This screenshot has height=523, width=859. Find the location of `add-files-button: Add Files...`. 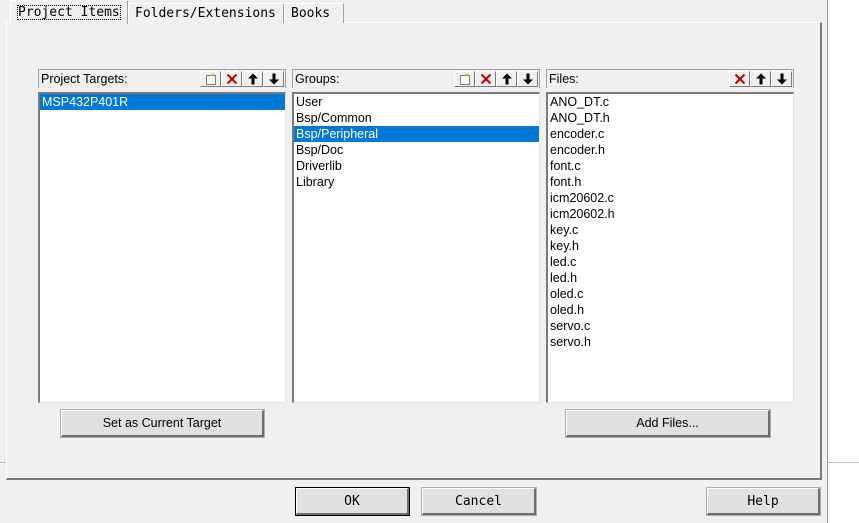

add-files-button: Add Files... is located at coordinates (668, 423).